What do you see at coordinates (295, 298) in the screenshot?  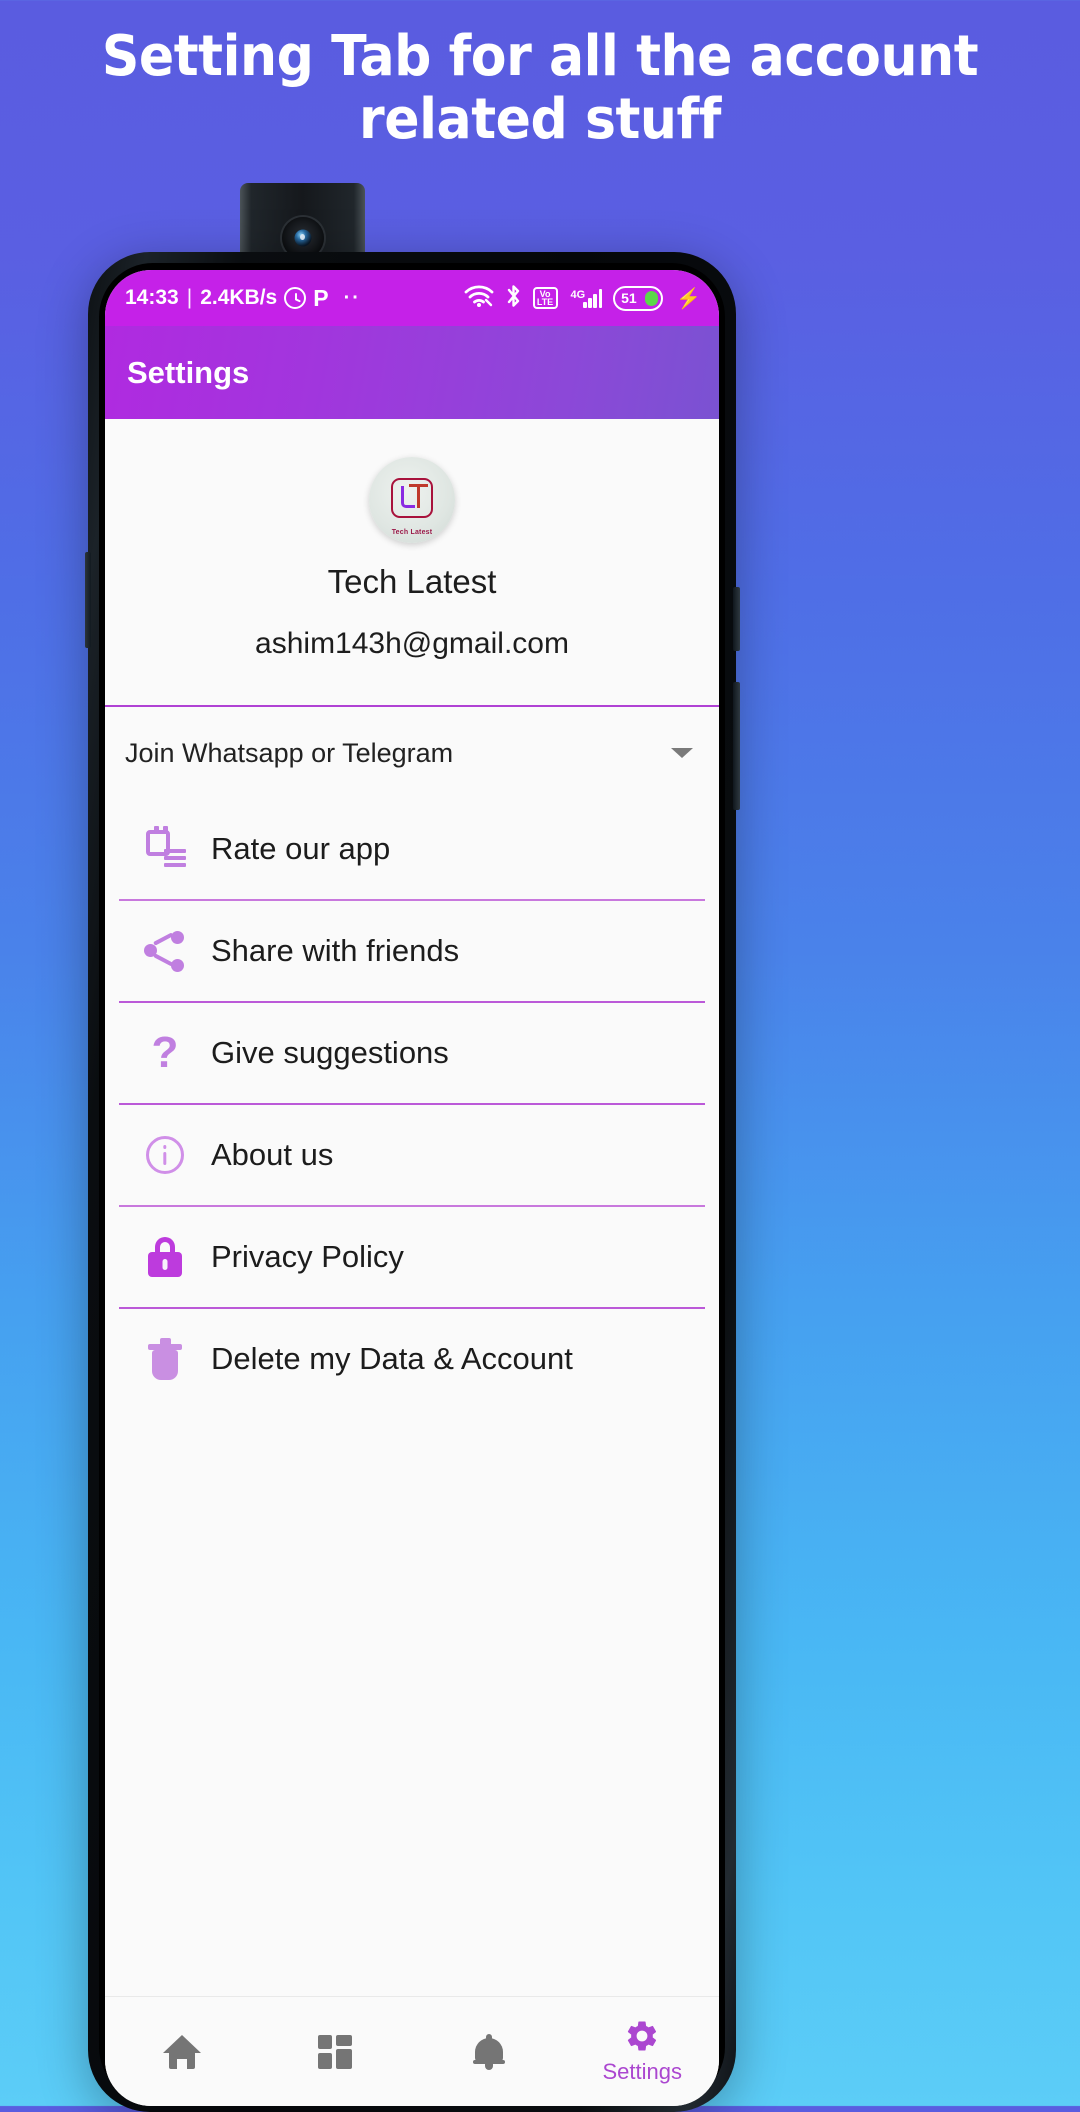 I see `alarm-icon` at bounding box center [295, 298].